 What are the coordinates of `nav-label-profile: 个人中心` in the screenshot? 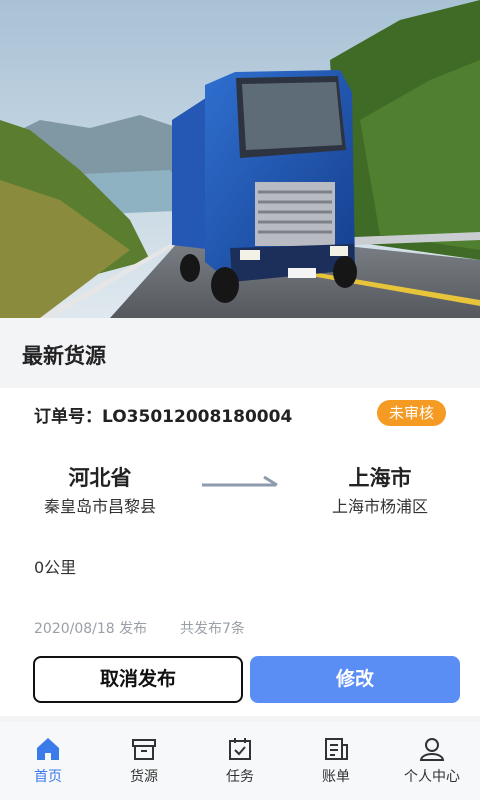 It's located at (432, 777).